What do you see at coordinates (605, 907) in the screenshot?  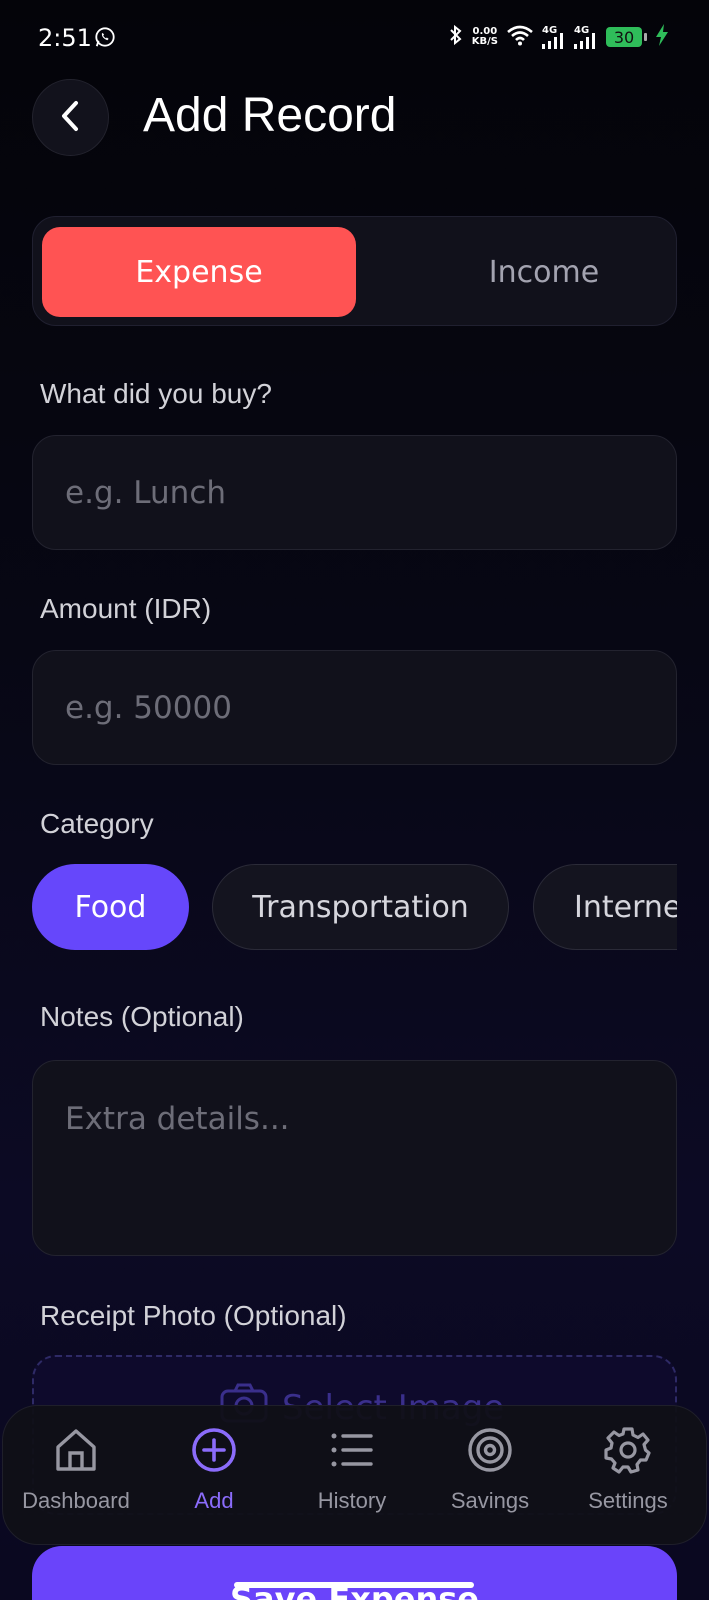 I see `category-chip-internet: Internet` at bounding box center [605, 907].